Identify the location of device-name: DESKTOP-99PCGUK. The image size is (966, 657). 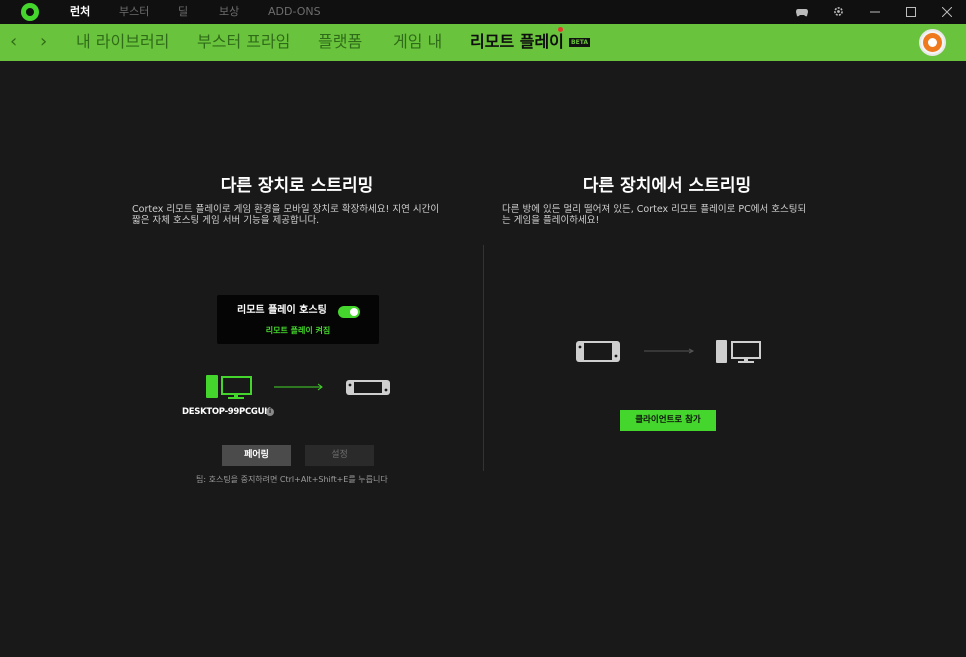
(226, 412).